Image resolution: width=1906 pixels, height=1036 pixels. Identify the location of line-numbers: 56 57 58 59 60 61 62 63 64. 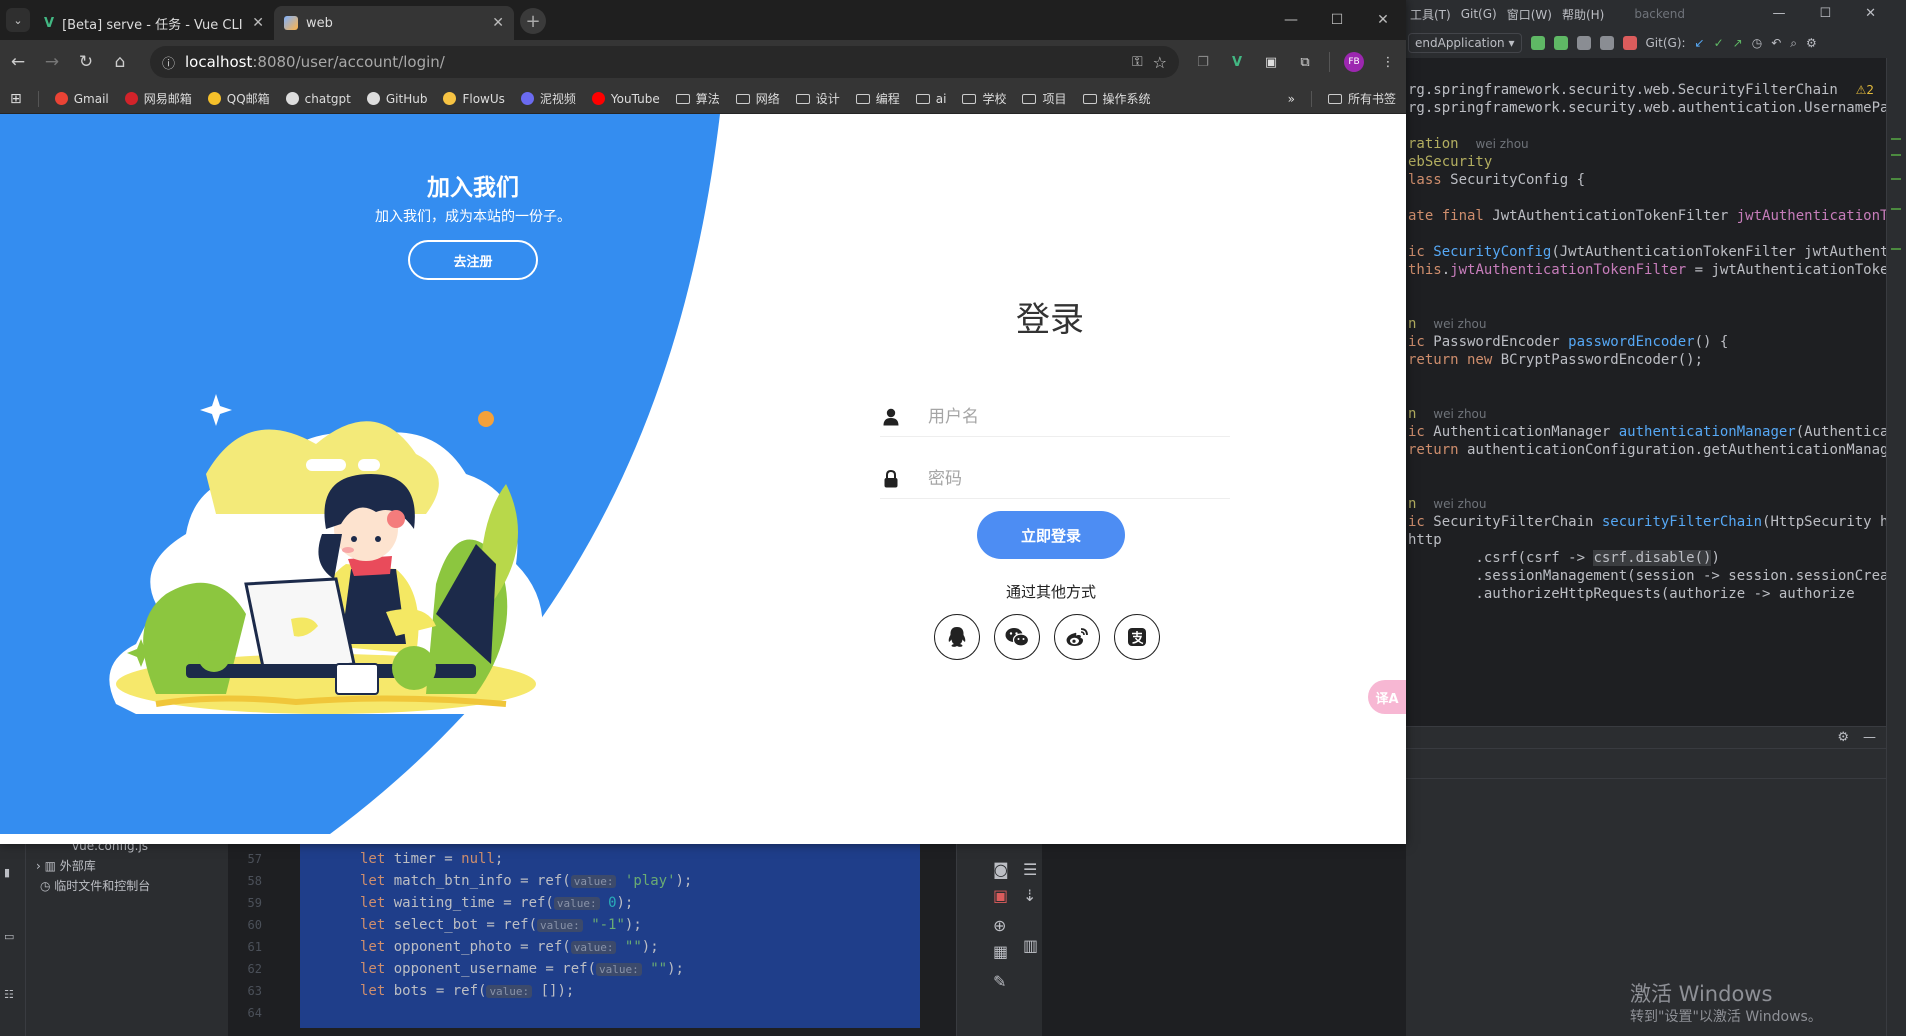
(248, 933).